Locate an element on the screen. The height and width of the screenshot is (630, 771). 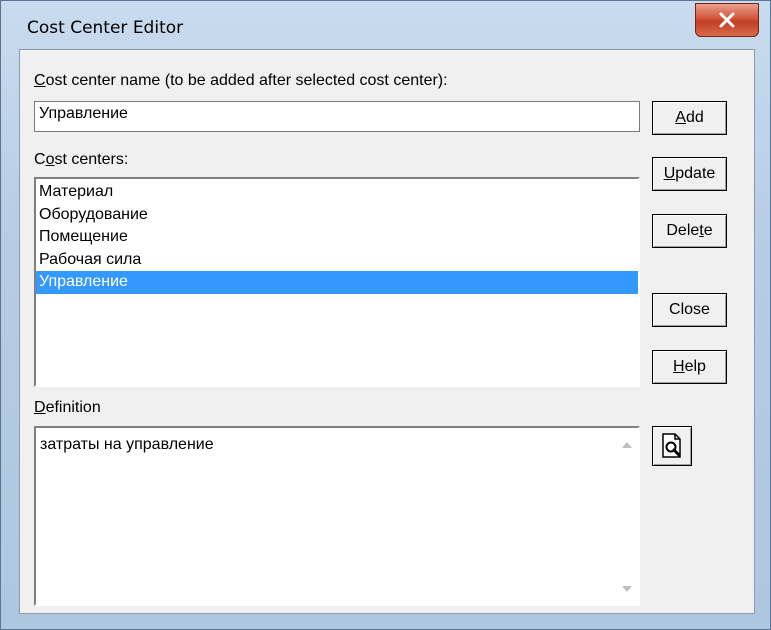
update-button: Update is located at coordinates (689, 174).